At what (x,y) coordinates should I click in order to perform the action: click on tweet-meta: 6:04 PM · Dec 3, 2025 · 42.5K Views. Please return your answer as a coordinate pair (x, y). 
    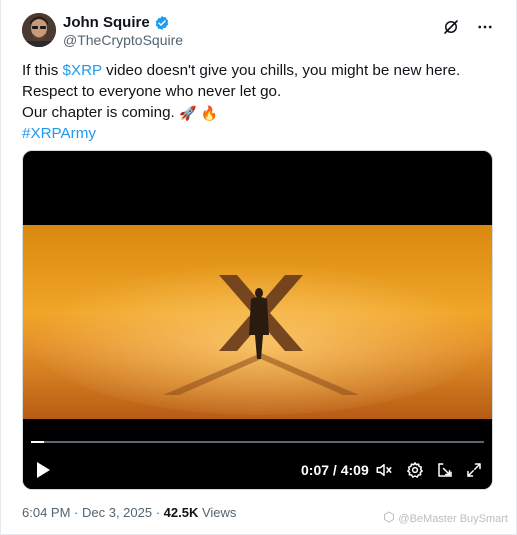
    Looking at the image, I should click on (129, 512).